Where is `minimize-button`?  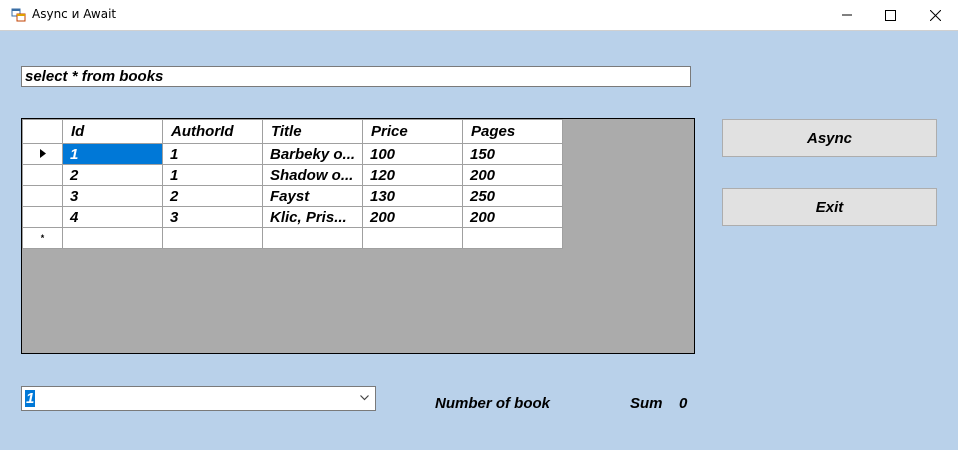
minimize-button is located at coordinates (847, 15).